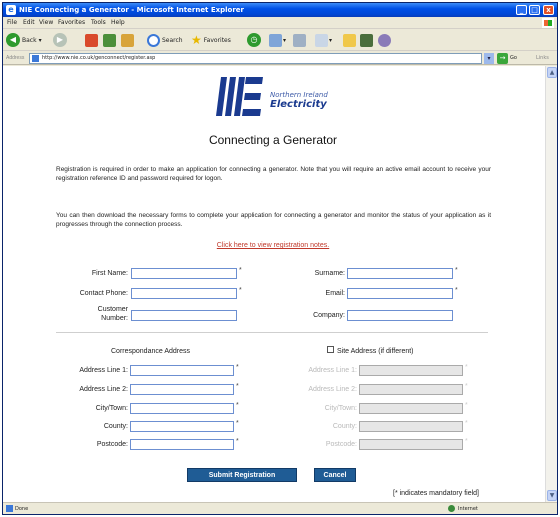 The image size is (560, 517). I want to click on star-icon: ★, so click(196, 40).